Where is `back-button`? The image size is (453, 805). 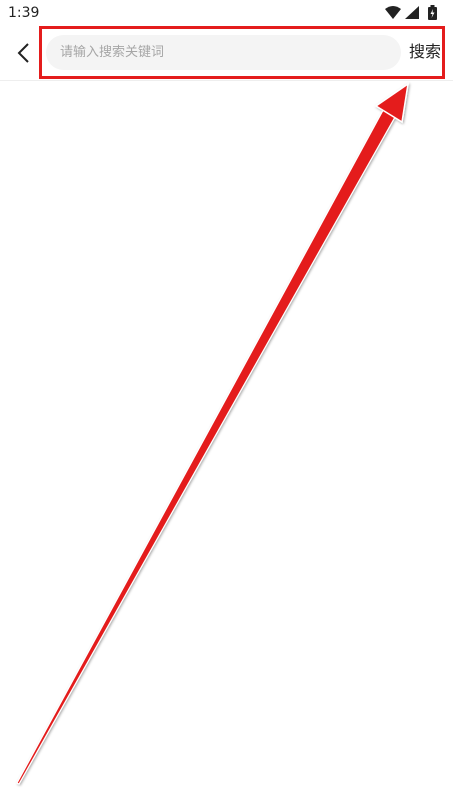 back-button is located at coordinates (24, 53).